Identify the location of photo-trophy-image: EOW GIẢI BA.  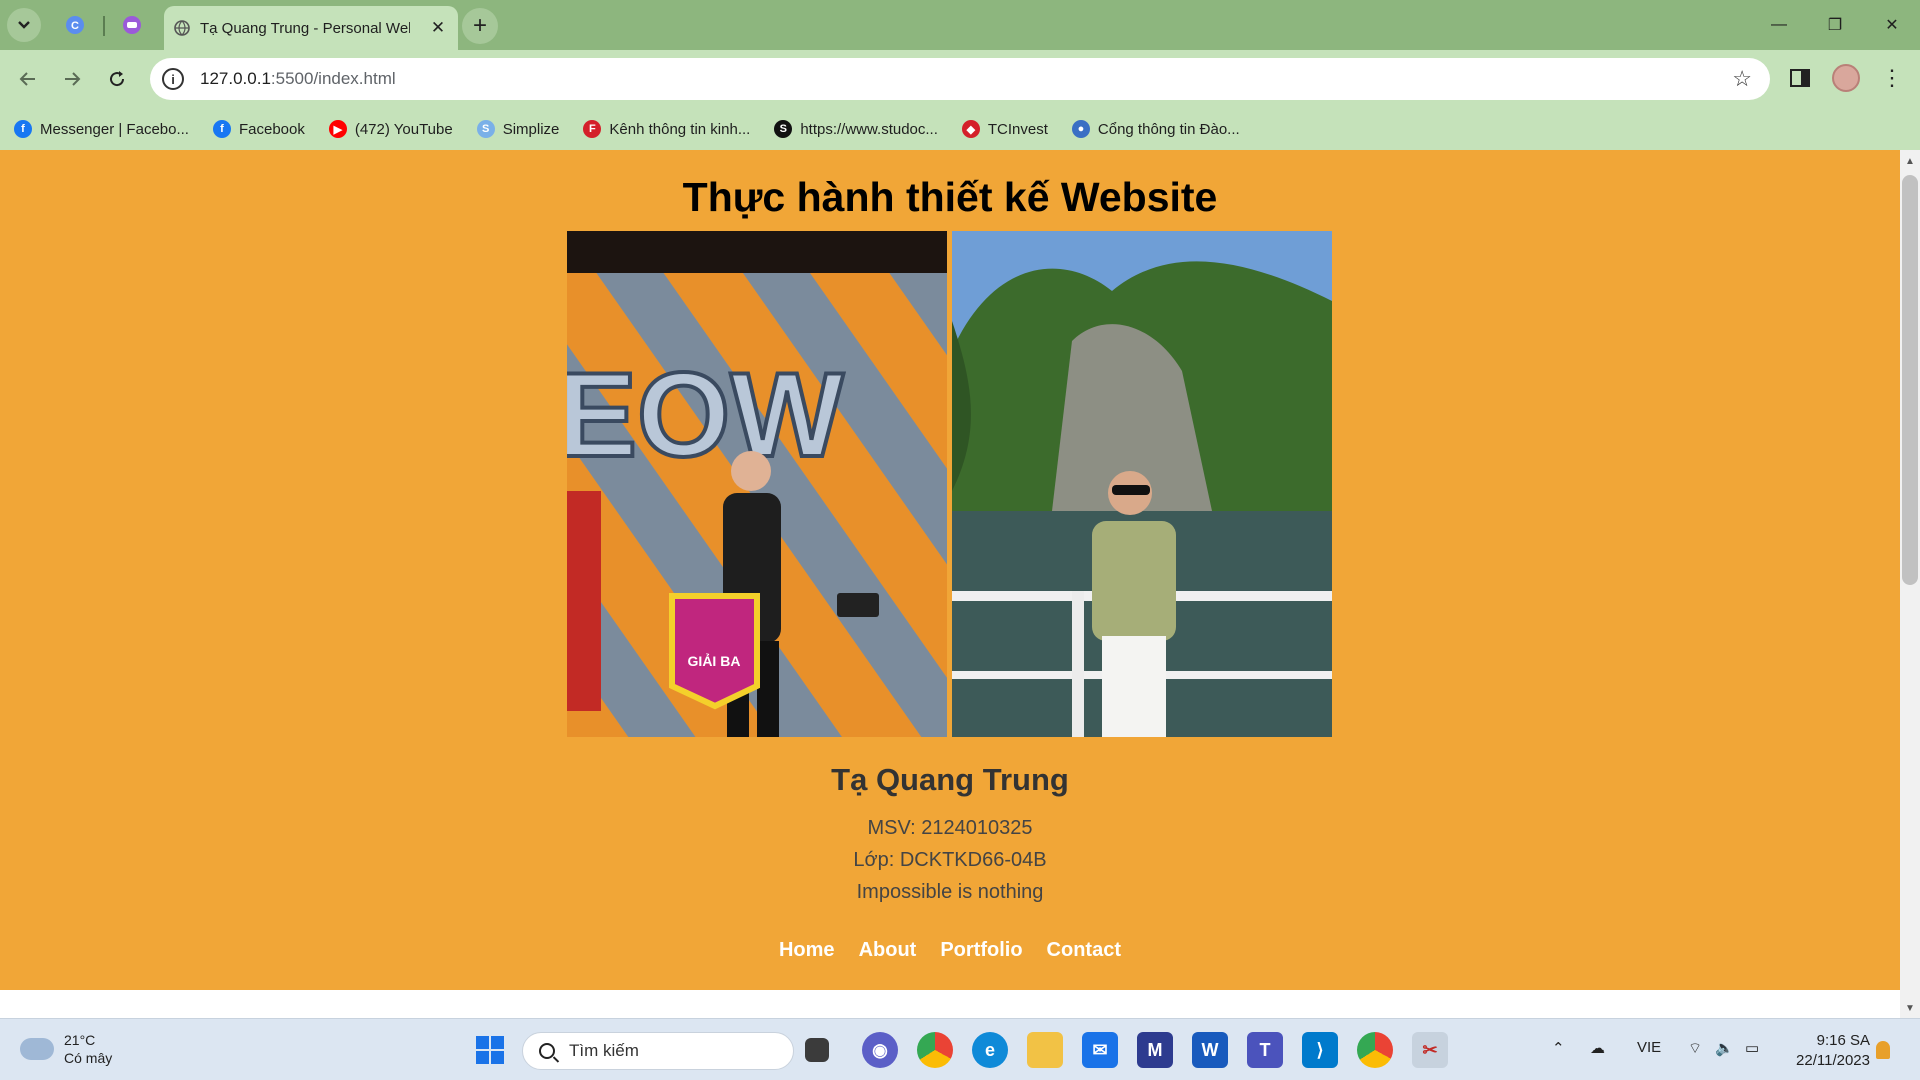
(757, 484).